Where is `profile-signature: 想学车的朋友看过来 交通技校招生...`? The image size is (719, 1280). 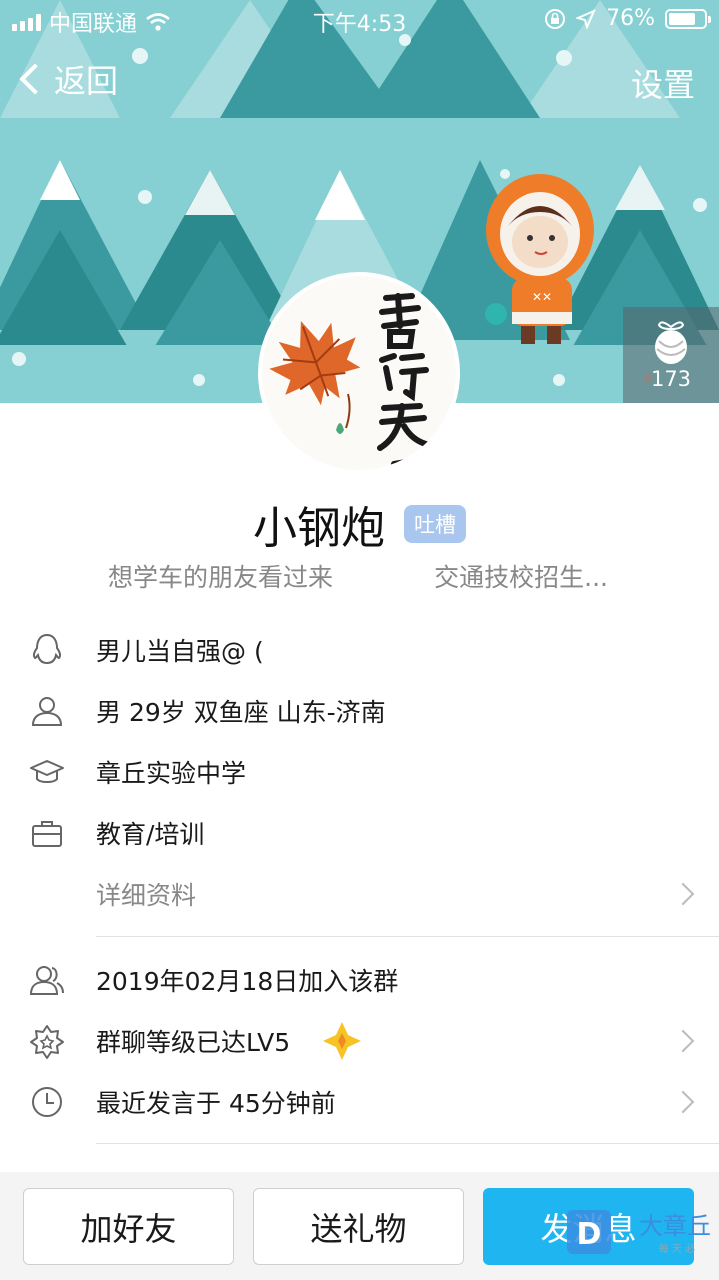
profile-signature: 想学车的朋友看过来 交通技校招生... is located at coordinates (358, 576).